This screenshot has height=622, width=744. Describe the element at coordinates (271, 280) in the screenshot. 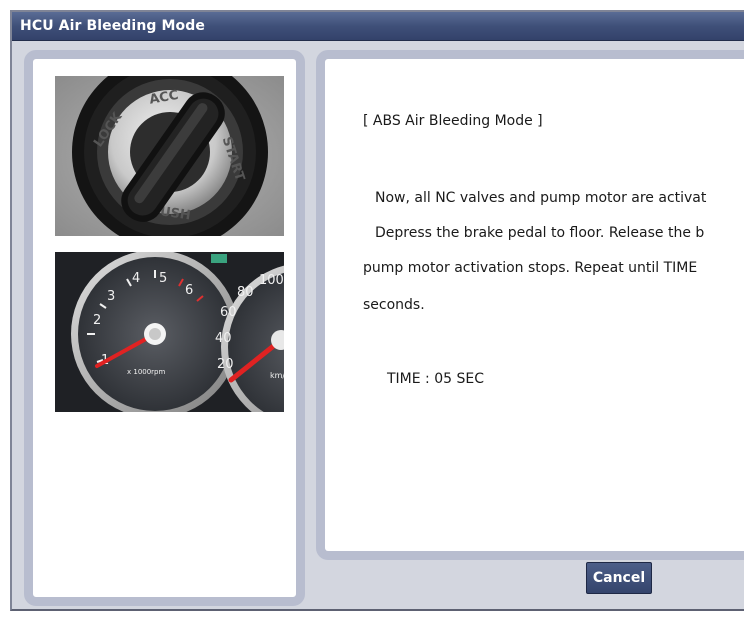

I see `speedo-label-100: 100` at that location.